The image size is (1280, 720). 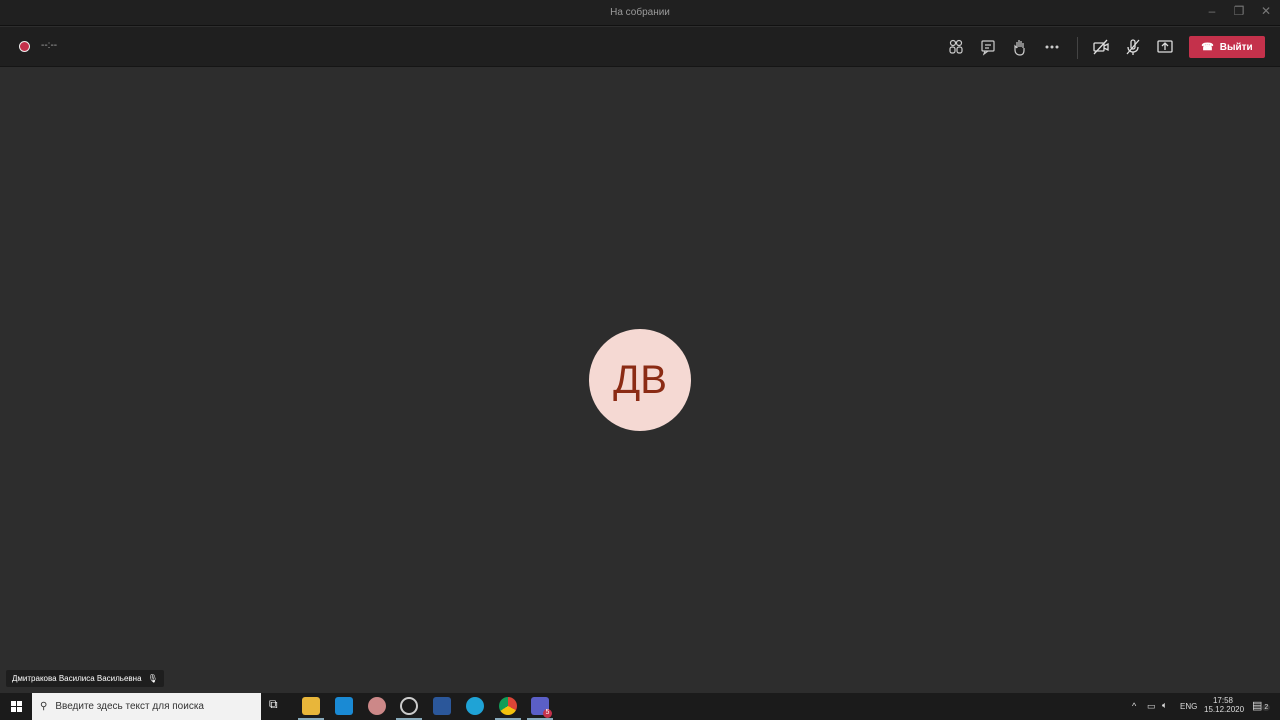 I want to click on camera-off-icon, so click(x=1101, y=47).